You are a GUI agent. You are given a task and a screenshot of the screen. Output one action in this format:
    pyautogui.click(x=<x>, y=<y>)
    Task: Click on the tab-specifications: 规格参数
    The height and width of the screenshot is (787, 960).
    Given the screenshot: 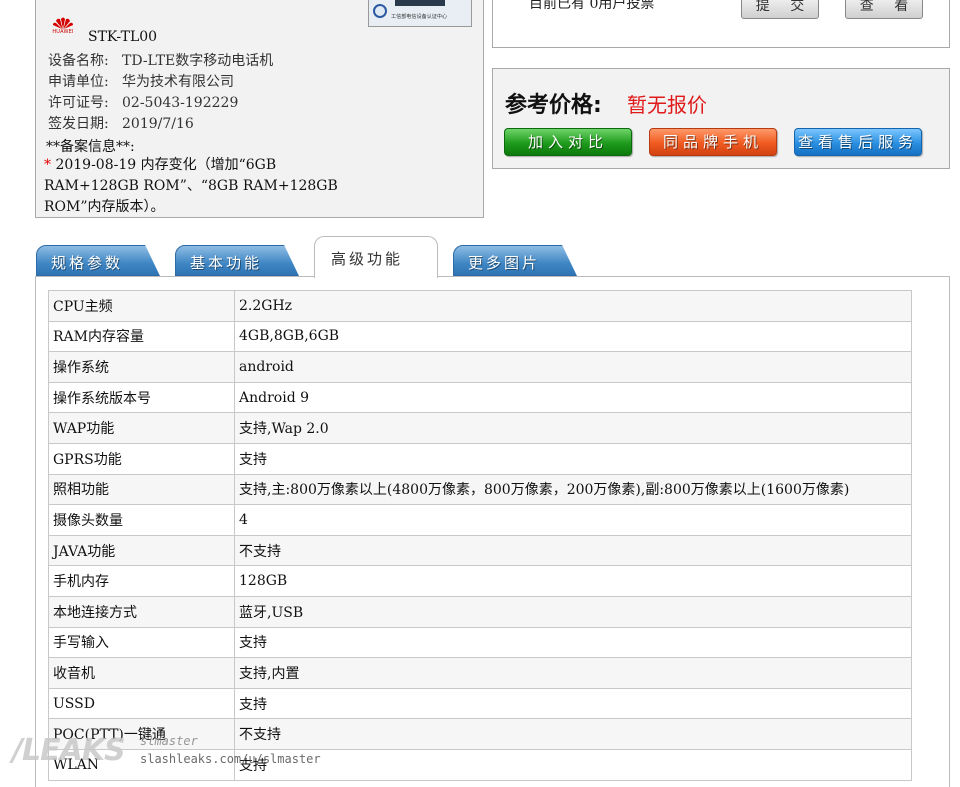 What is the action you would take?
    pyautogui.click(x=98, y=260)
    